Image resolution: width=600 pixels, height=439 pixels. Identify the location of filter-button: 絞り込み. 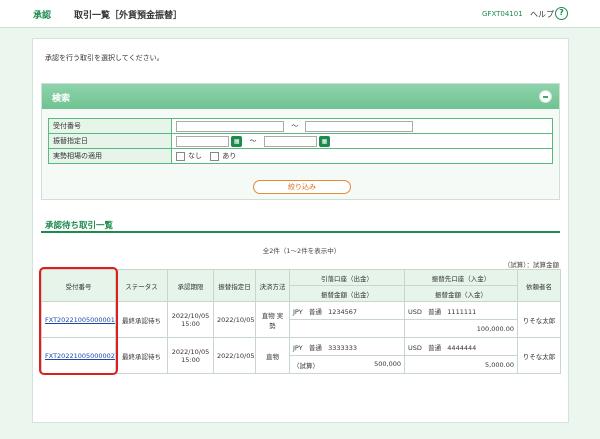
(302, 187).